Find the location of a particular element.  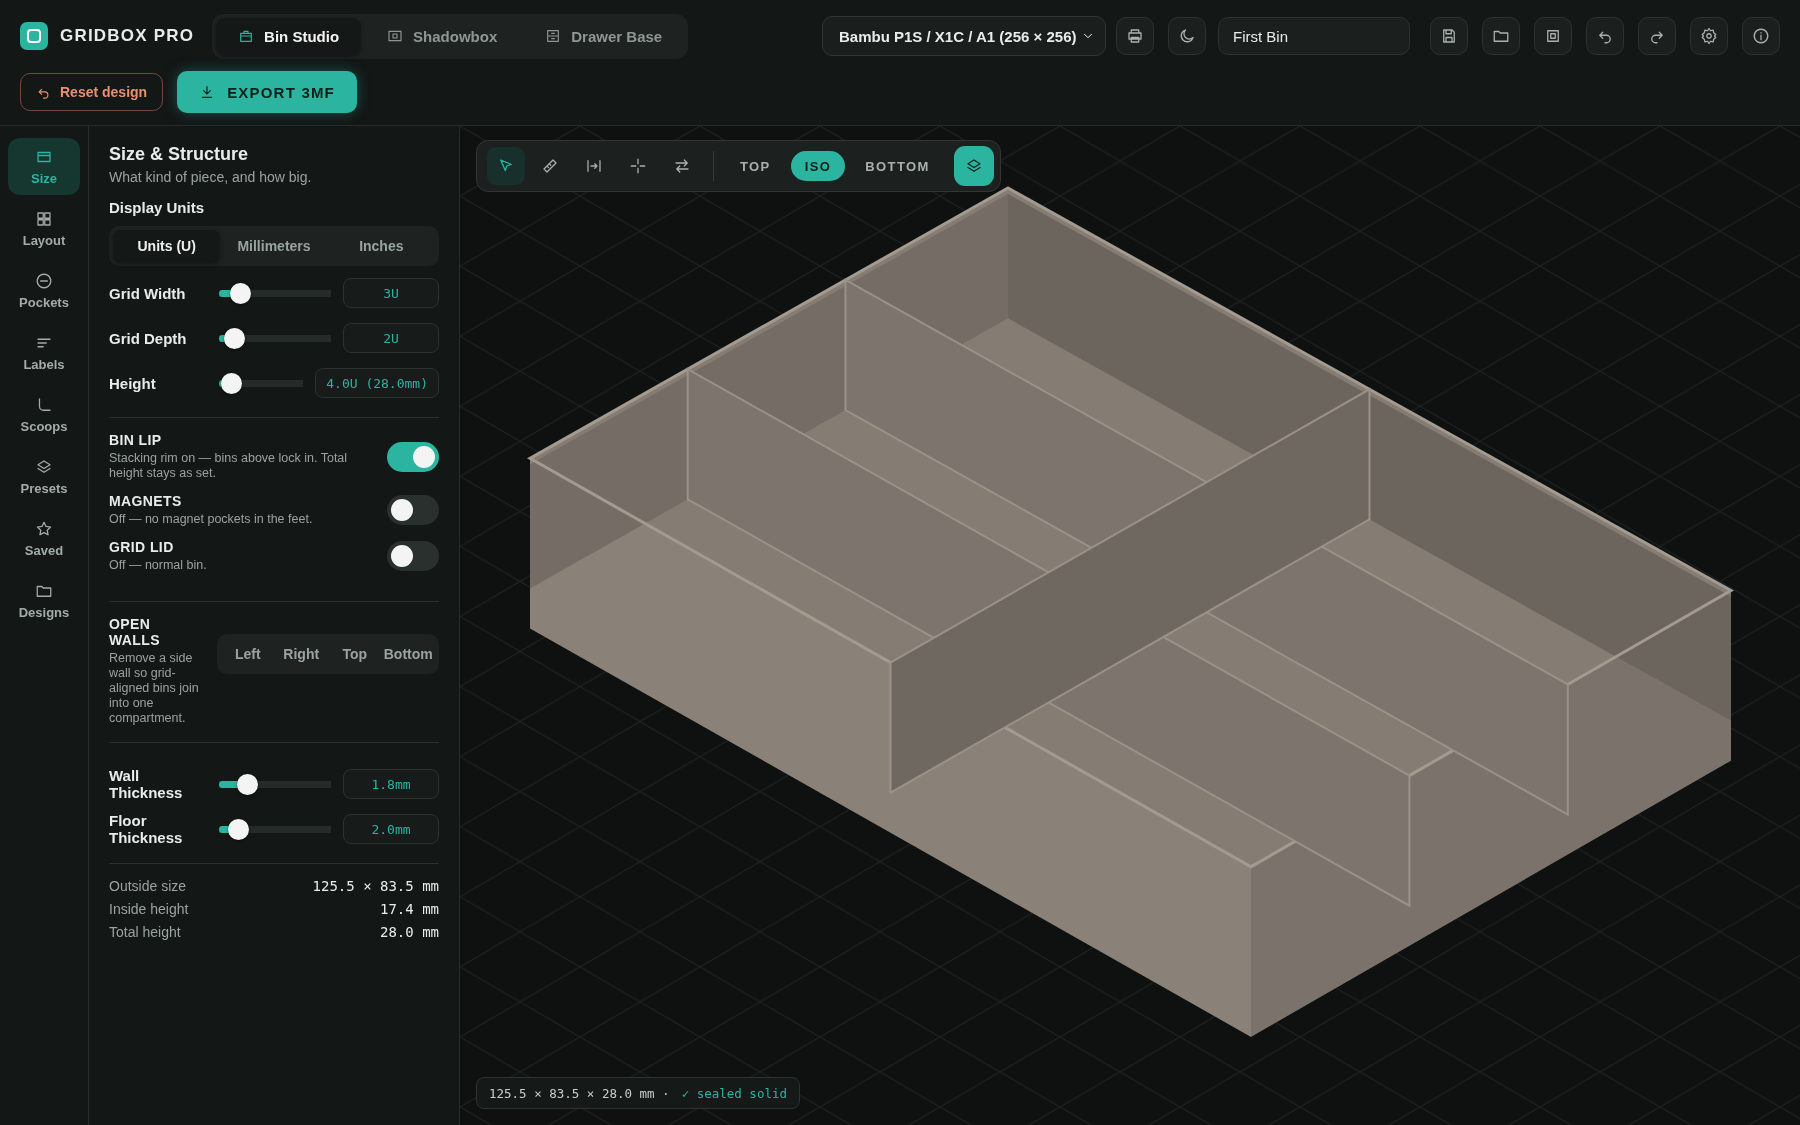

option-title: BIN LIP is located at coordinates (136, 440).